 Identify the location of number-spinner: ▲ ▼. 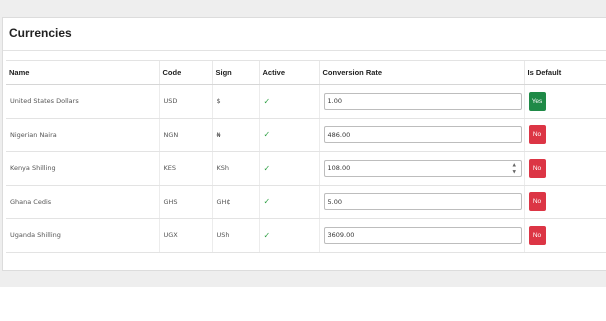
(515, 169).